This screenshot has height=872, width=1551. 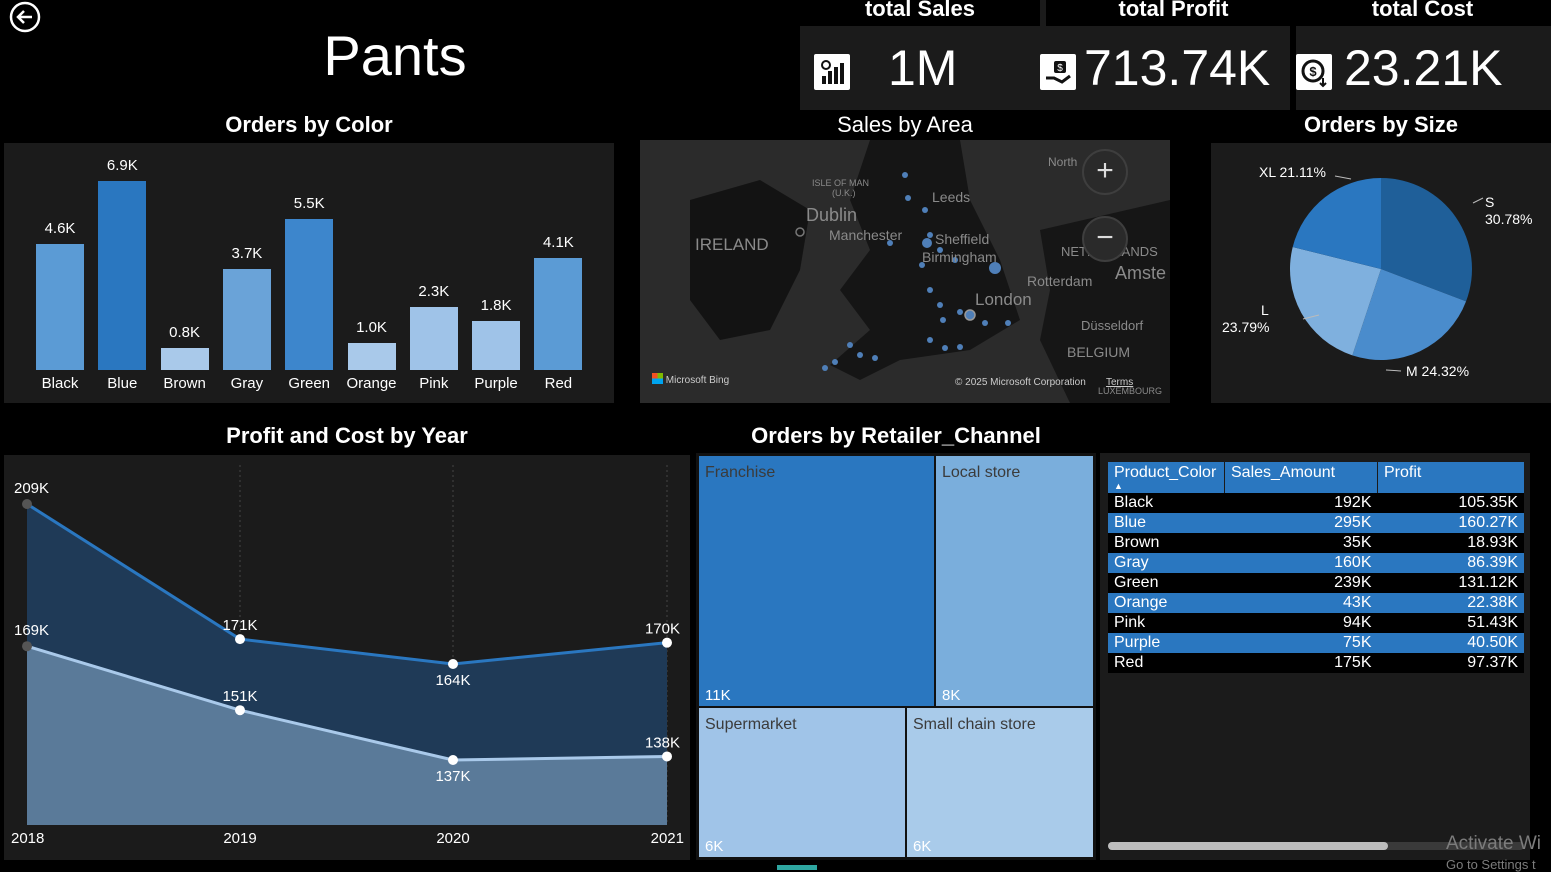 I want to click on cell-product-color: Pink, so click(x=1130, y=622).